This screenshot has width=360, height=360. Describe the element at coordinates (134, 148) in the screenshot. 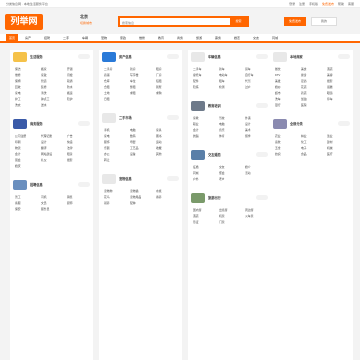

I see `category-link: 工艺品` at that location.